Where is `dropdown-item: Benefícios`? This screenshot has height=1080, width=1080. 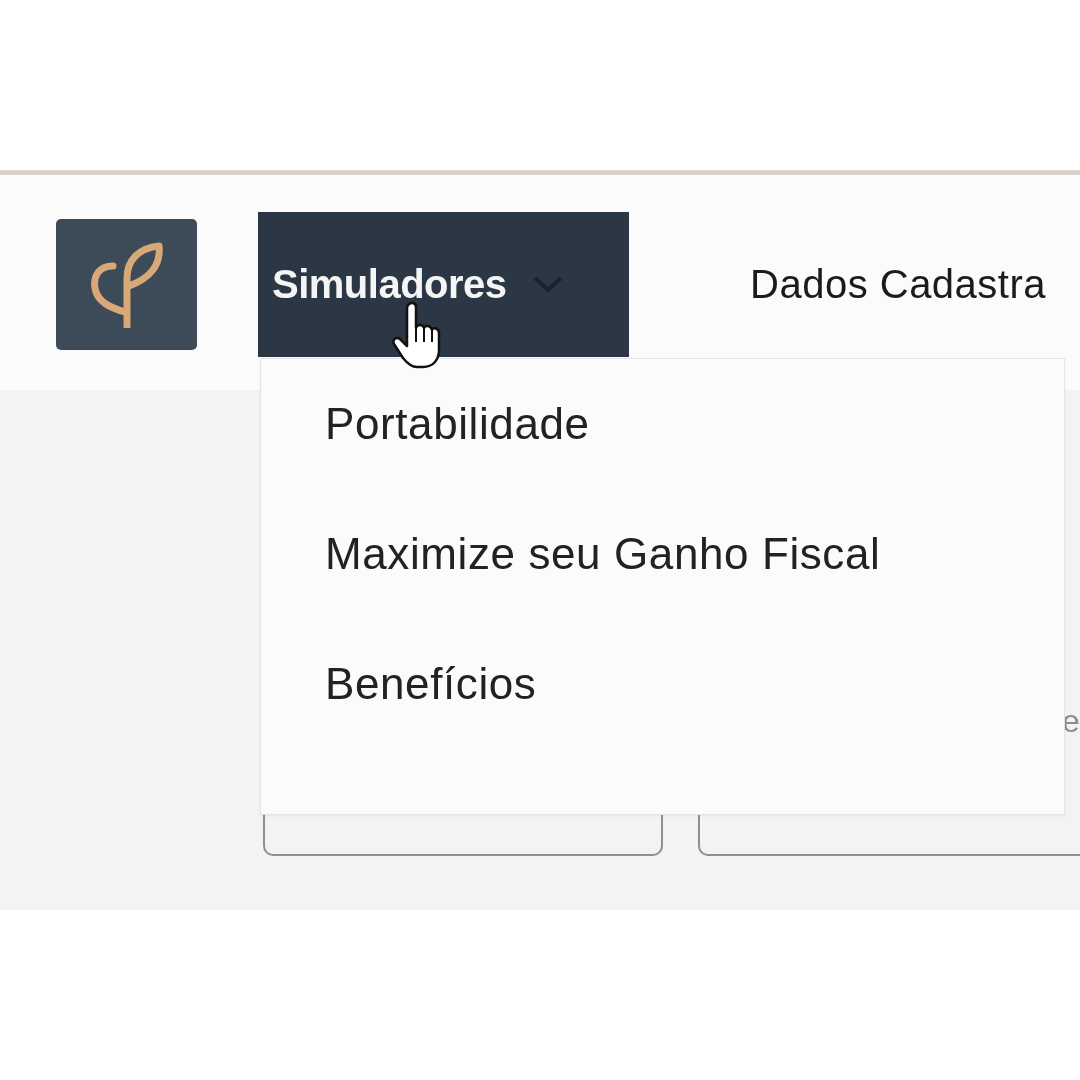
dropdown-item: Benefícios is located at coordinates (662, 684).